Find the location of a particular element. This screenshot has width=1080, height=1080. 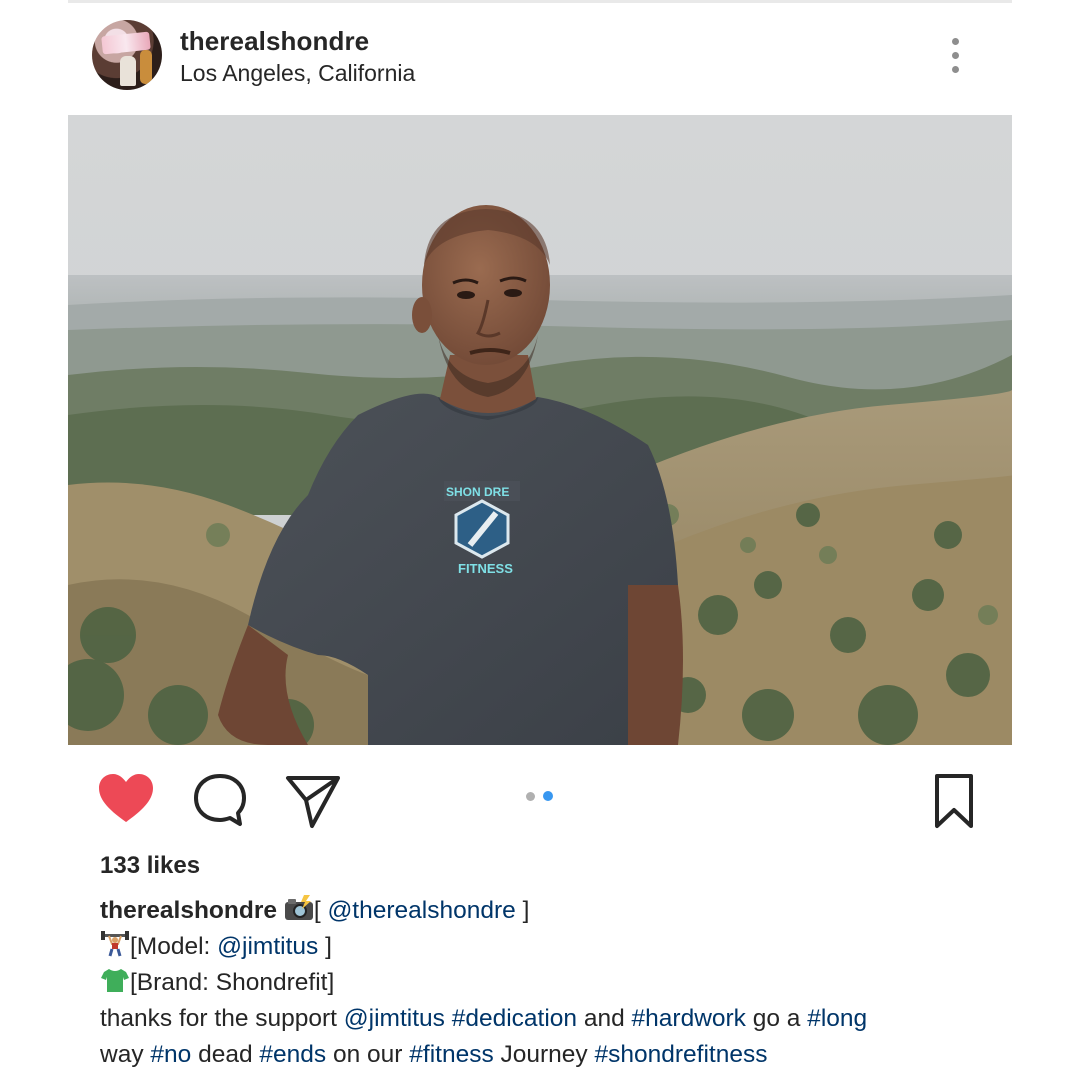

more-options-icon is located at coordinates (955, 56).